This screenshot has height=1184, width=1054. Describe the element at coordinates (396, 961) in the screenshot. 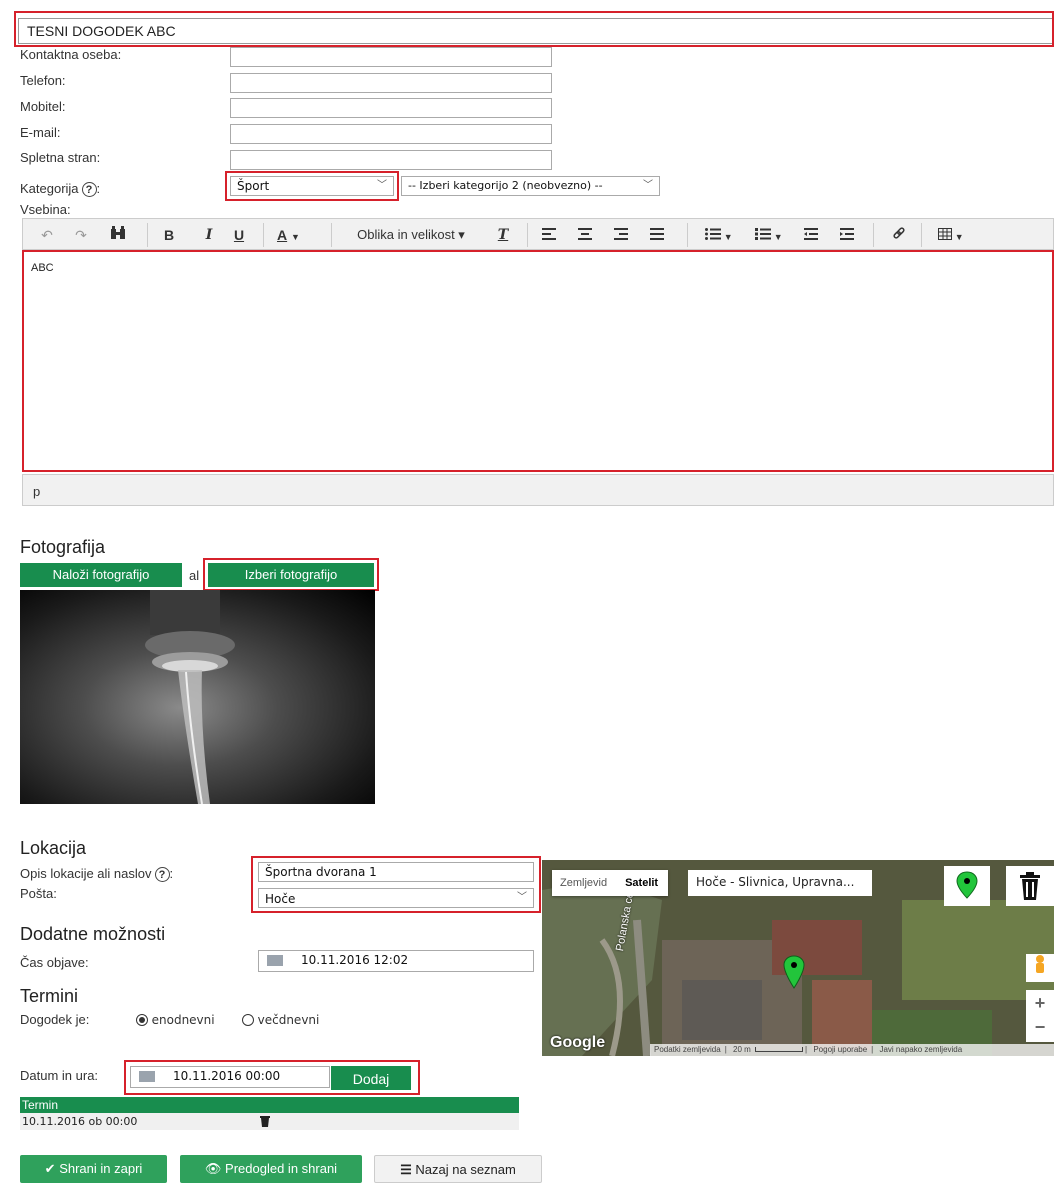

I see `publish-time-input: 10.11.2016 12:02` at that location.